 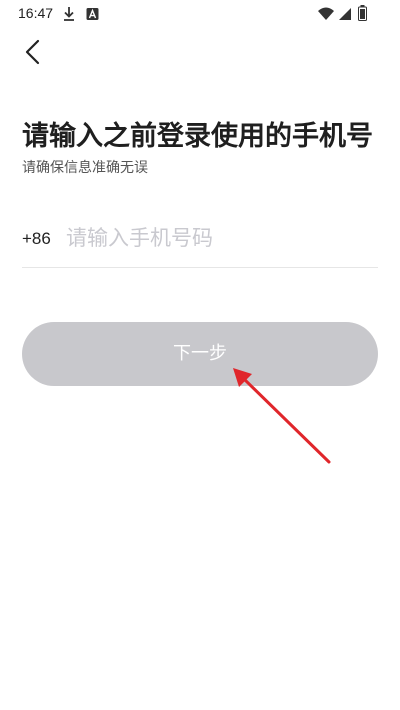 I want to click on country-code: +86, so click(x=36, y=239).